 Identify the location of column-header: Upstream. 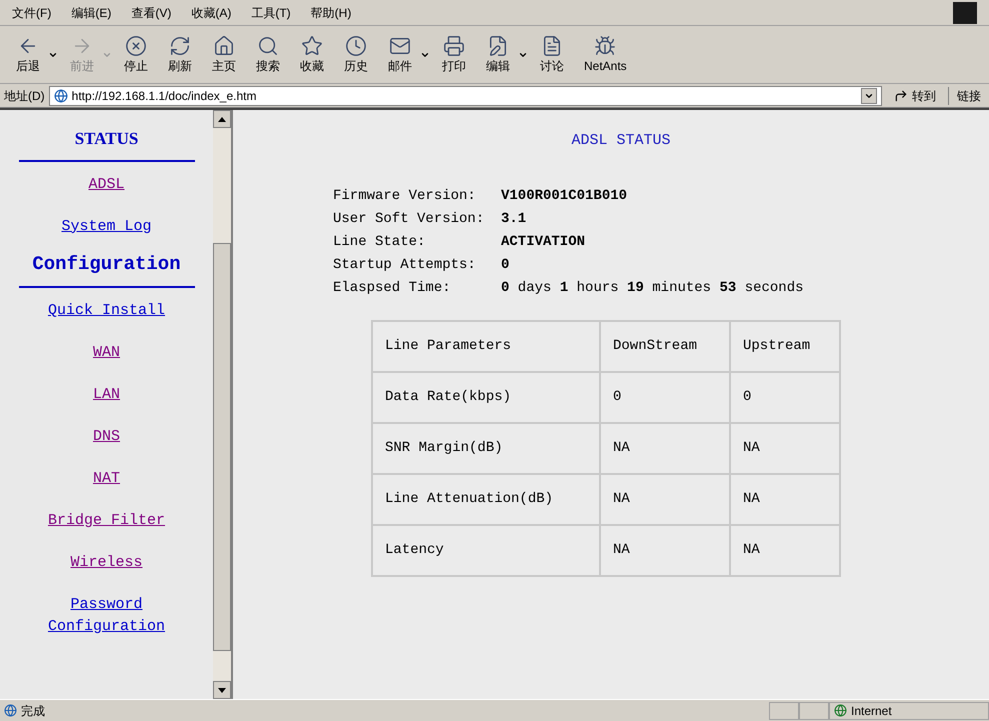
(785, 346).